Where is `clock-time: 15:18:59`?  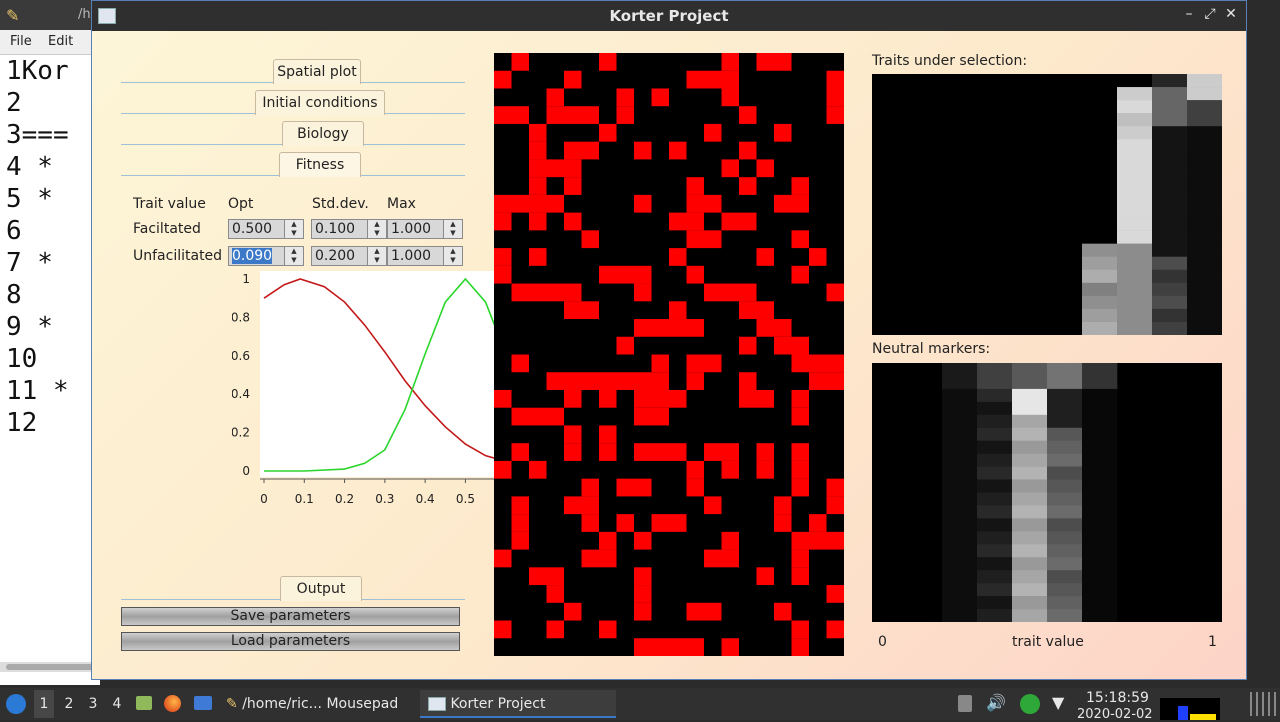 clock-time: 15:18:59 is located at coordinates (1117, 698).